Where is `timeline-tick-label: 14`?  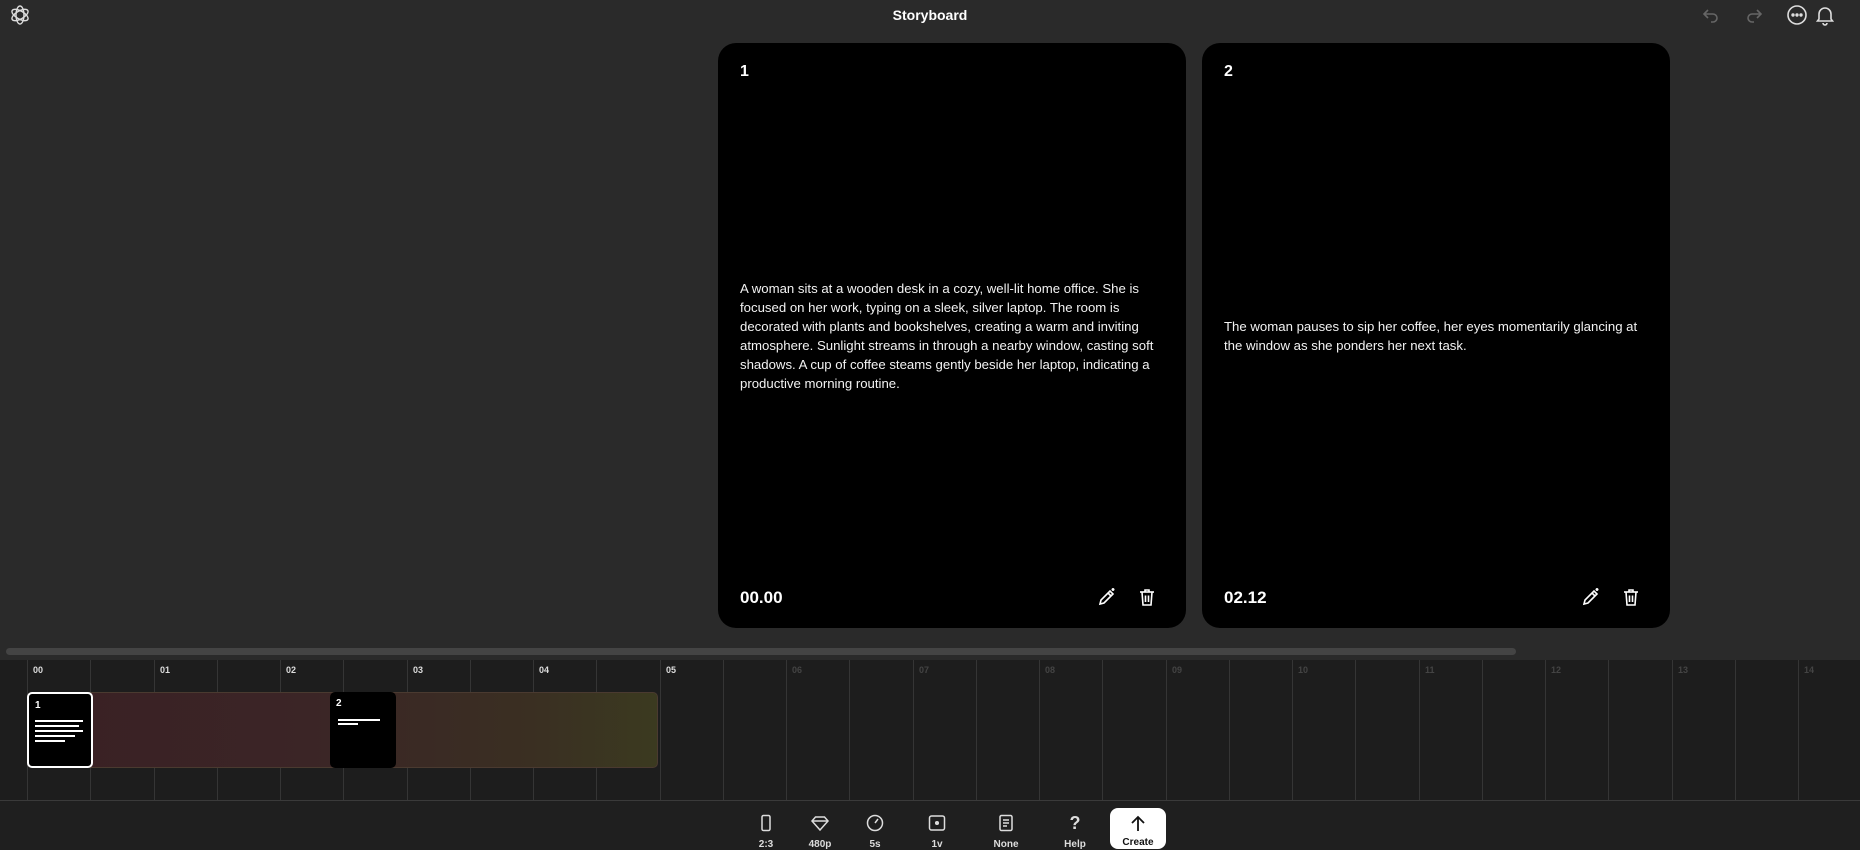 timeline-tick-label: 14 is located at coordinates (1809, 670).